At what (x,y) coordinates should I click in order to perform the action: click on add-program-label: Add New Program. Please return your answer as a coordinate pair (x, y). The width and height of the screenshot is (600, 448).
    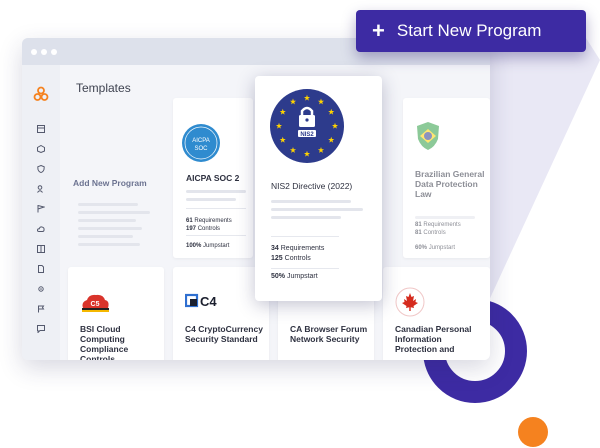
    Looking at the image, I should click on (110, 183).